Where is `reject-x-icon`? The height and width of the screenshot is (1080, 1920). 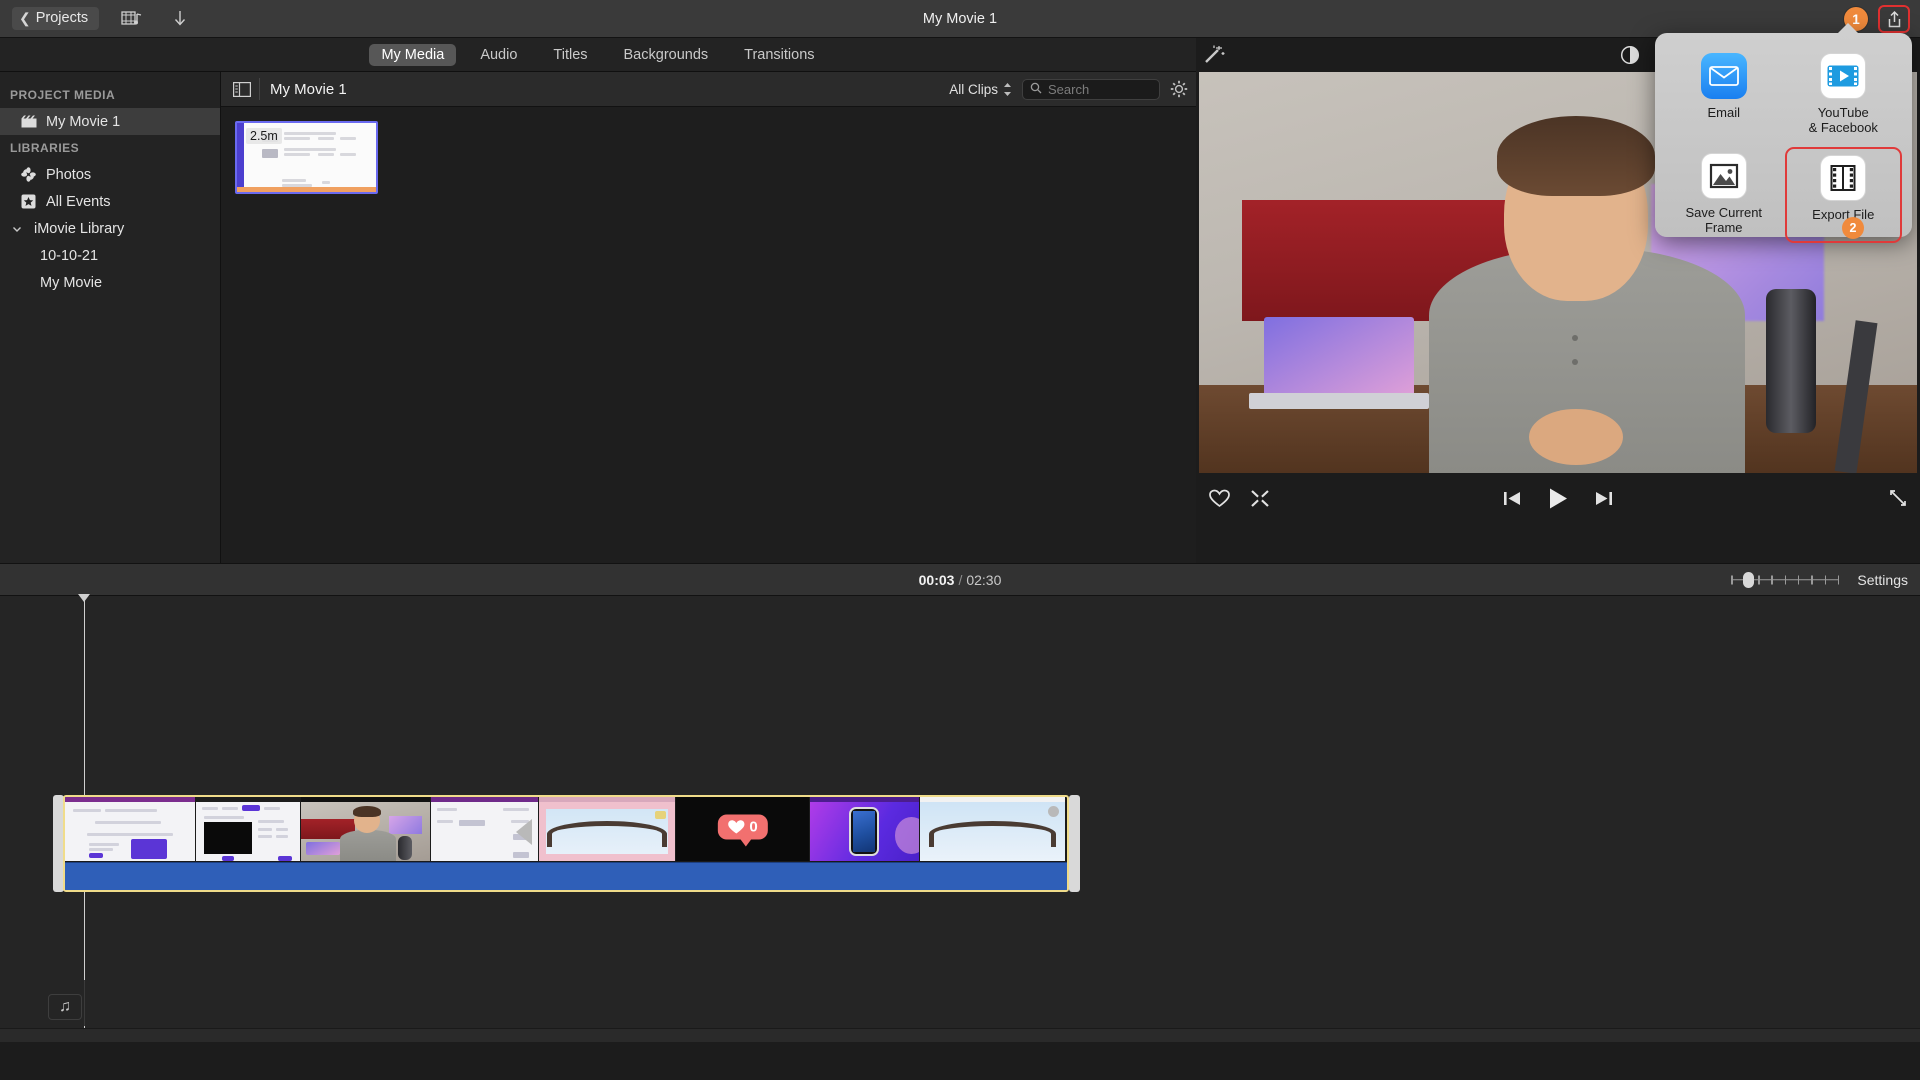
reject-x-icon is located at coordinates (1260, 498).